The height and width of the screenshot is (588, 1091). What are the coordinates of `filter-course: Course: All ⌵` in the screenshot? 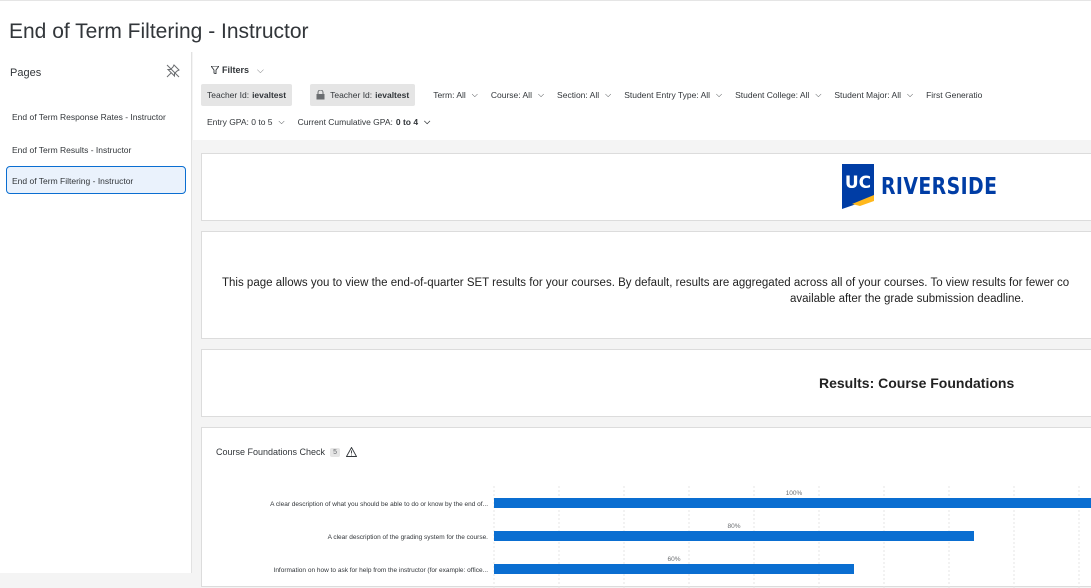 It's located at (517, 95).